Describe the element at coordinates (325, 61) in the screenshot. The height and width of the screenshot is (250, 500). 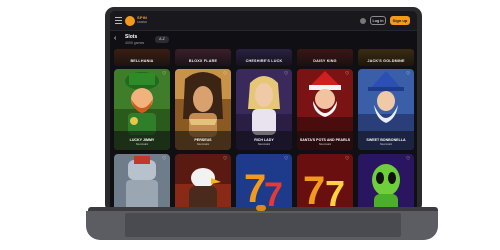
I see `game-tile-label: DAISY KING` at that location.